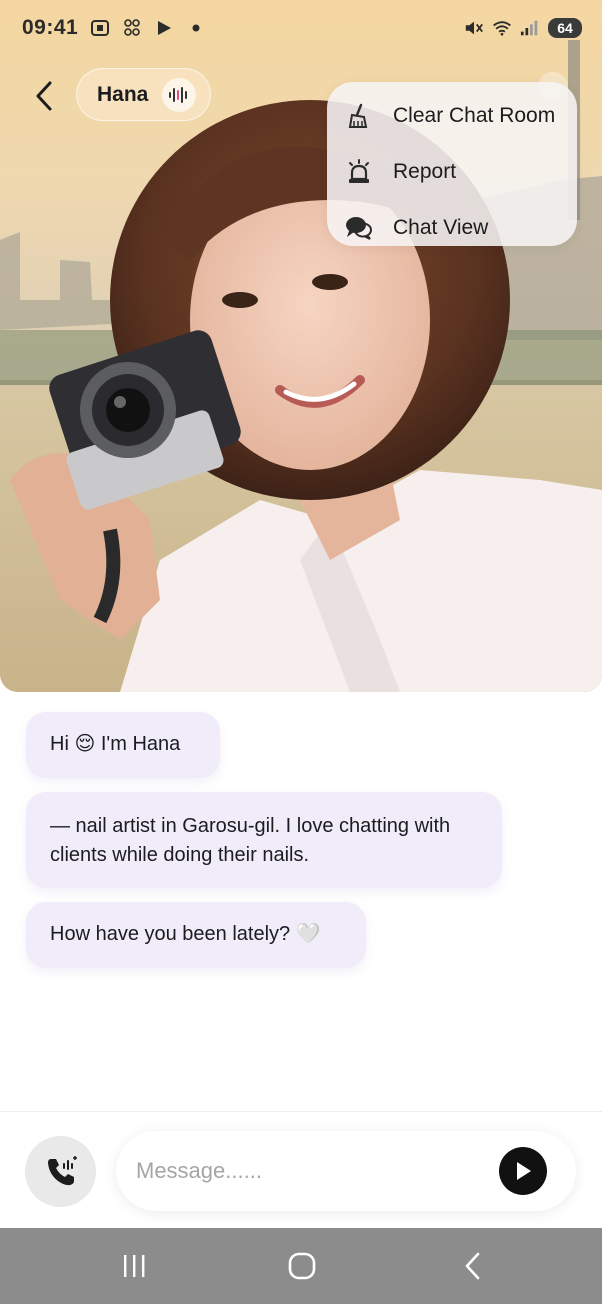 This screenshot has height=1304, width=602. I want to click on recent-apps-icon, so click(134, 1266).